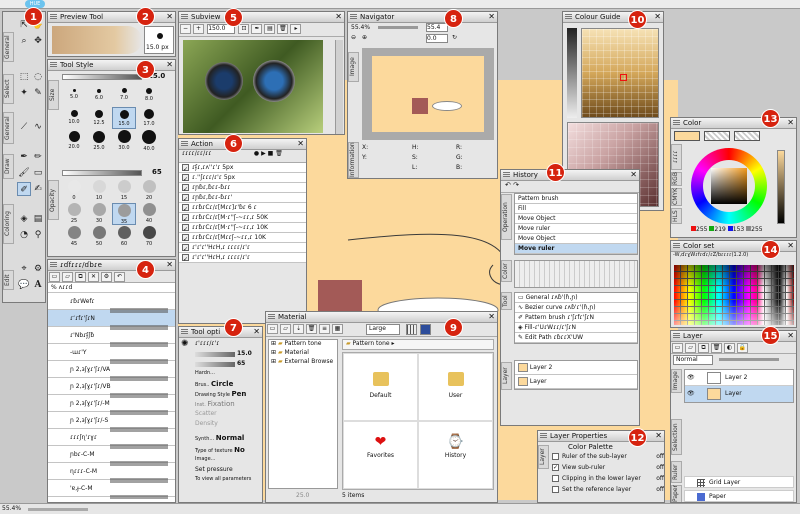  Describe the element at coordinates (149, 95) in the screenshot. I see `size-cell: 8.0` at that location.